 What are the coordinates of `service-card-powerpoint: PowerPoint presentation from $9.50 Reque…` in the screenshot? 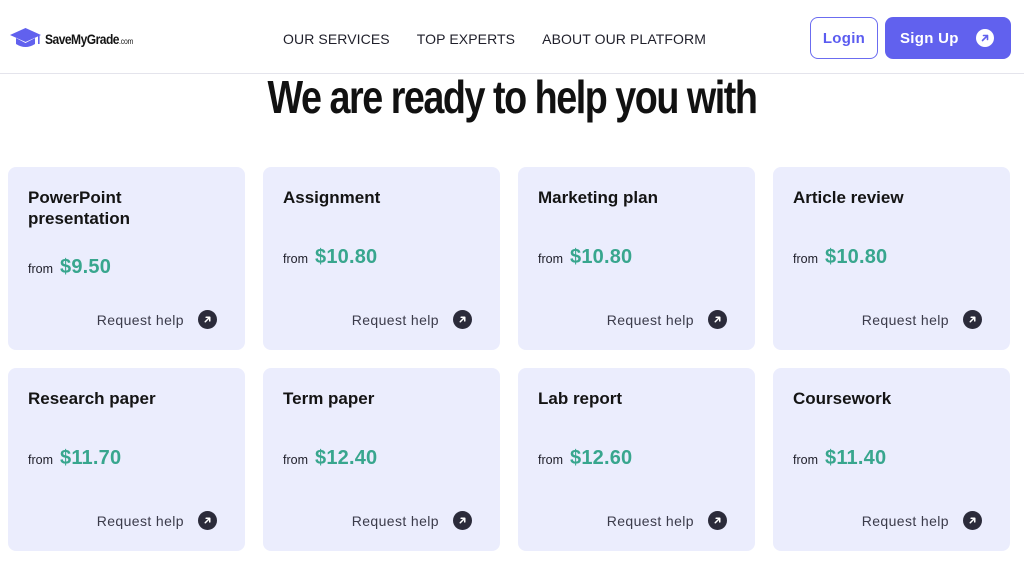 It's located at (126, 258).